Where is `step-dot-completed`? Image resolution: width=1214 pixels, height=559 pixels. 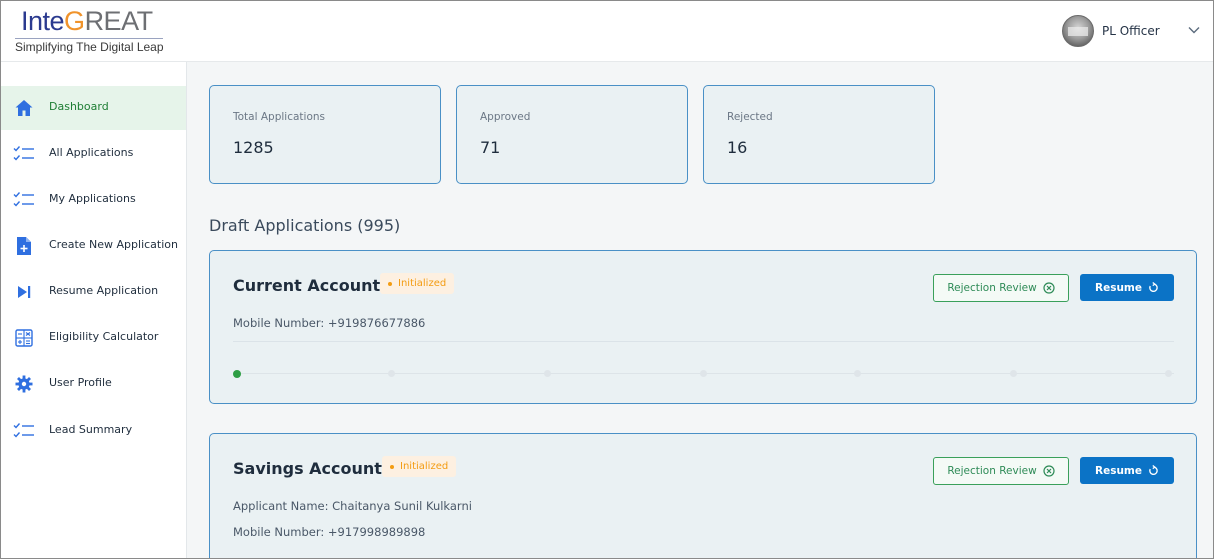 step-dot-completed is located at coordinates (237, 374).